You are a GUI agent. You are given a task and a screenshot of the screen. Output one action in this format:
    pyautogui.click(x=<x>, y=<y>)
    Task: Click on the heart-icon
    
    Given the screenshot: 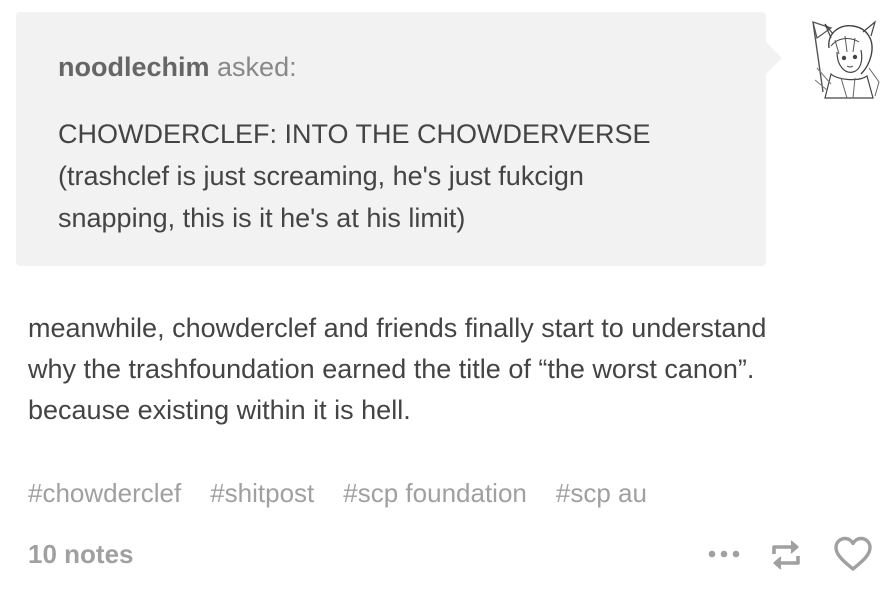 What is the action you would take?
    pyautogui.click(x=853, y=553)
    